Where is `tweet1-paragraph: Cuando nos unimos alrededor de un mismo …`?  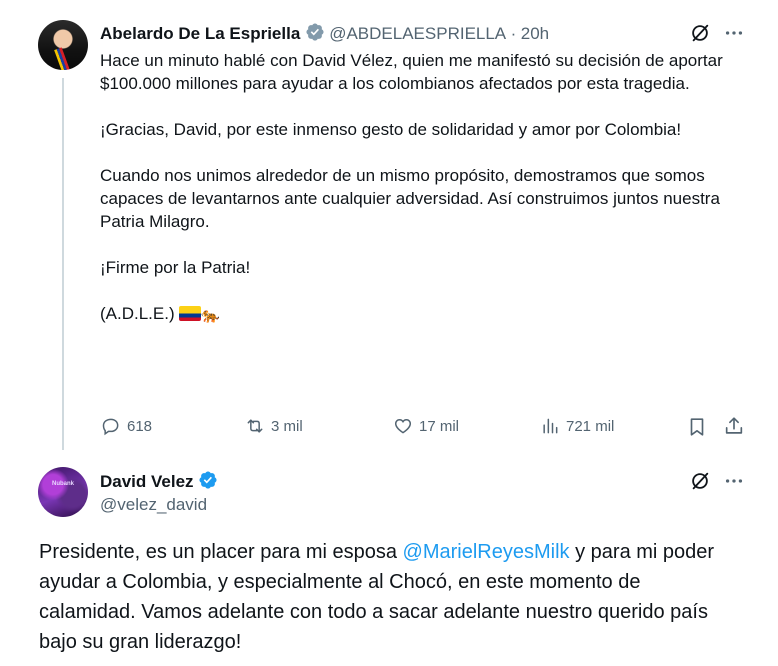 tweet1-paragraph: Cuando nos unimos alrededor de un mismo … is located at coordinates (410, 198).